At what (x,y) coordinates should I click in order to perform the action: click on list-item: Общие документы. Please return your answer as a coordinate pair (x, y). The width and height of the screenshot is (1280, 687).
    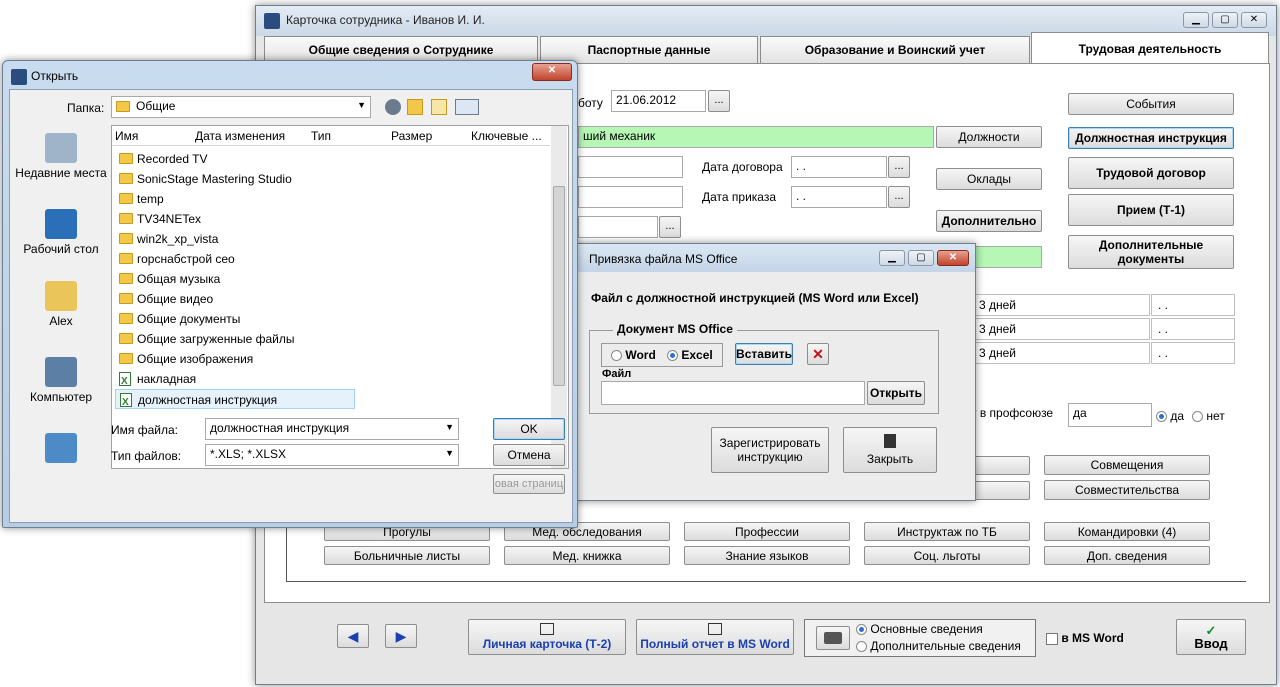
    Looking at the image, I should click on (235, 319).